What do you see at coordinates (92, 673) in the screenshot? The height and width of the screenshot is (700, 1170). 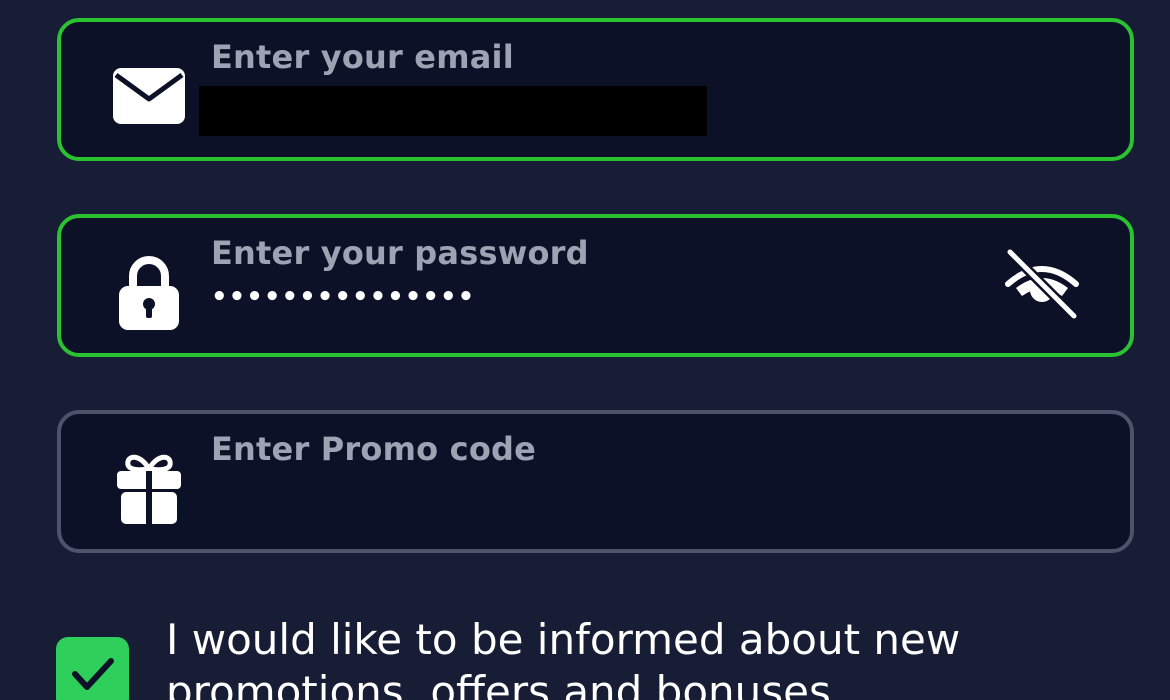 I see `checkmark-icon` at bounding box center [92, 673].